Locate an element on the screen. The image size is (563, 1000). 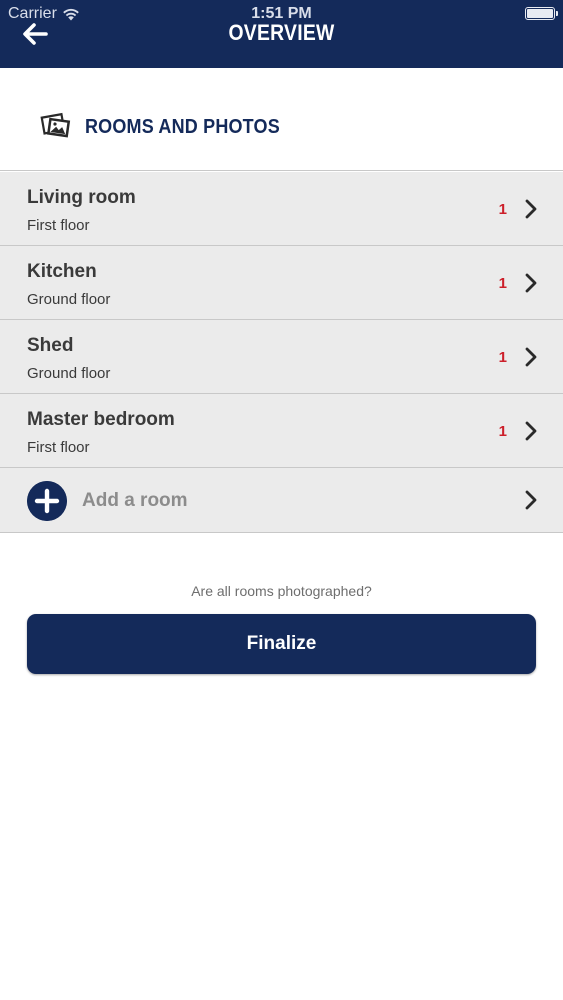
add-room-button: Add a room is located at coordinates (281, 500).